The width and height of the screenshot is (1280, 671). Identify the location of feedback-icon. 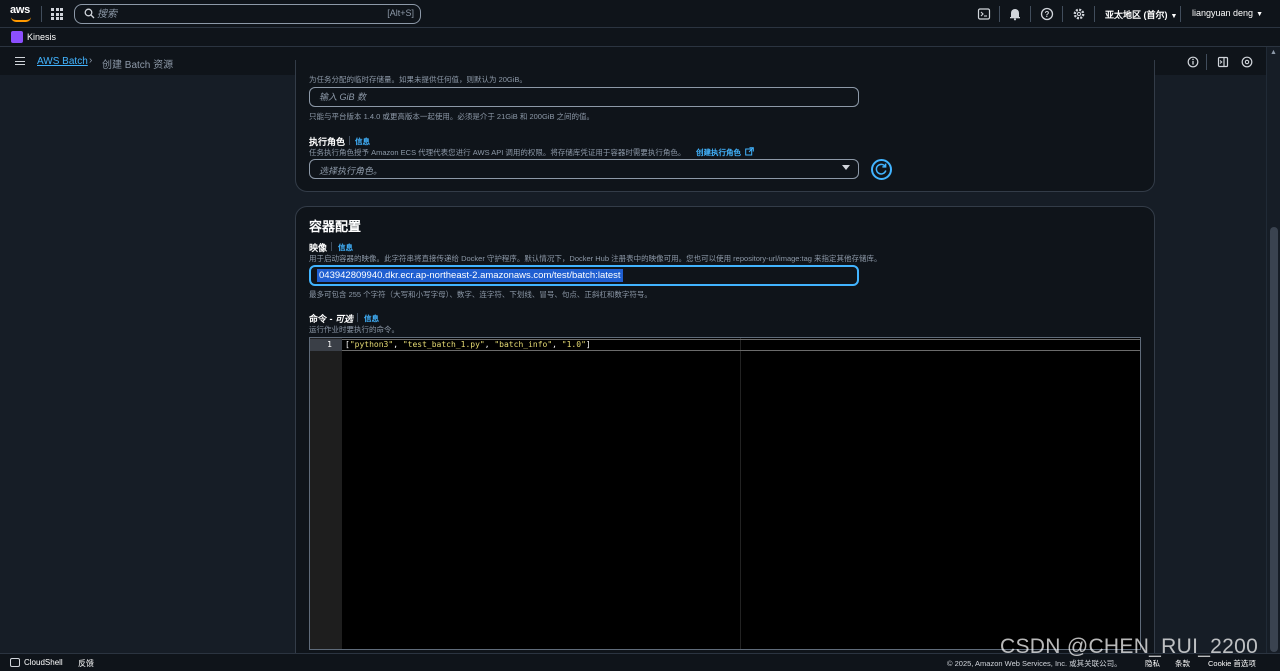
(1247, 62).